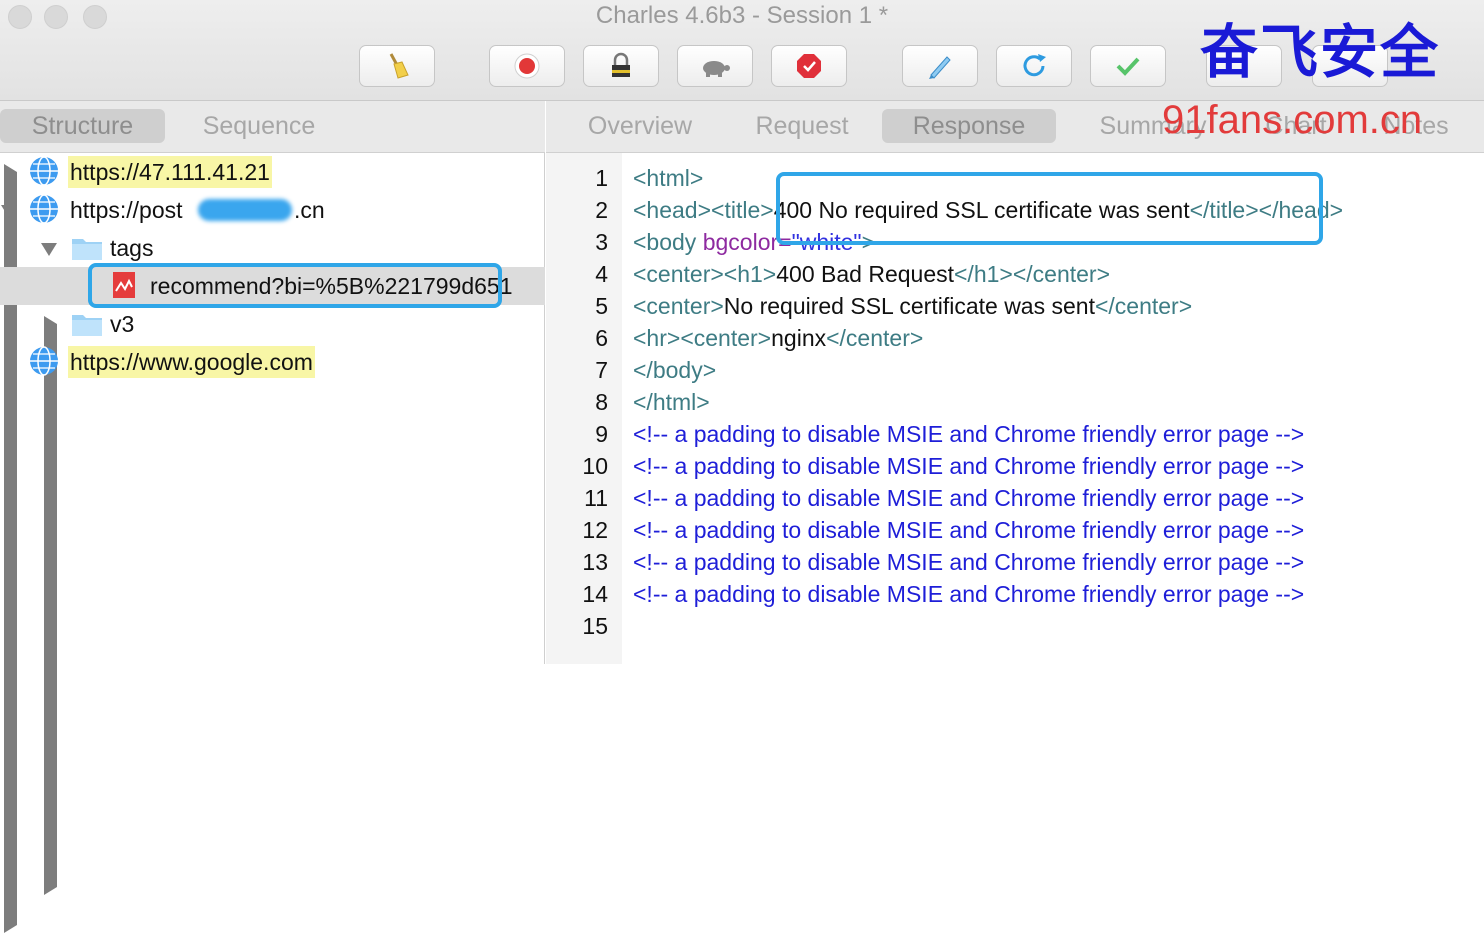 This screenshot has width=1484, height=933. I want to click on code-line-6: <hr><center>nginx</center>, so click(778, 338).